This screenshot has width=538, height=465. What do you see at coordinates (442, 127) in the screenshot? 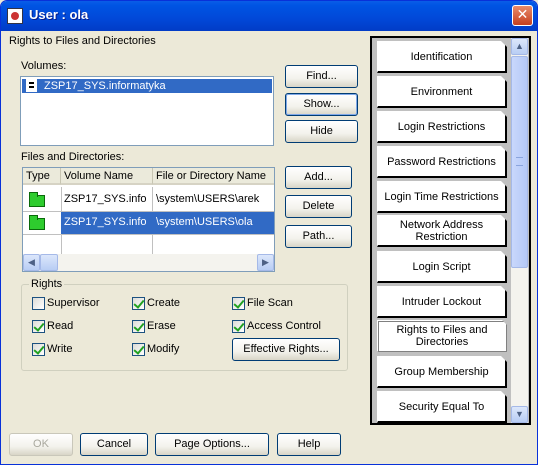
I see `page-tab: Login Restrictions` at bounding box center [442, 127].